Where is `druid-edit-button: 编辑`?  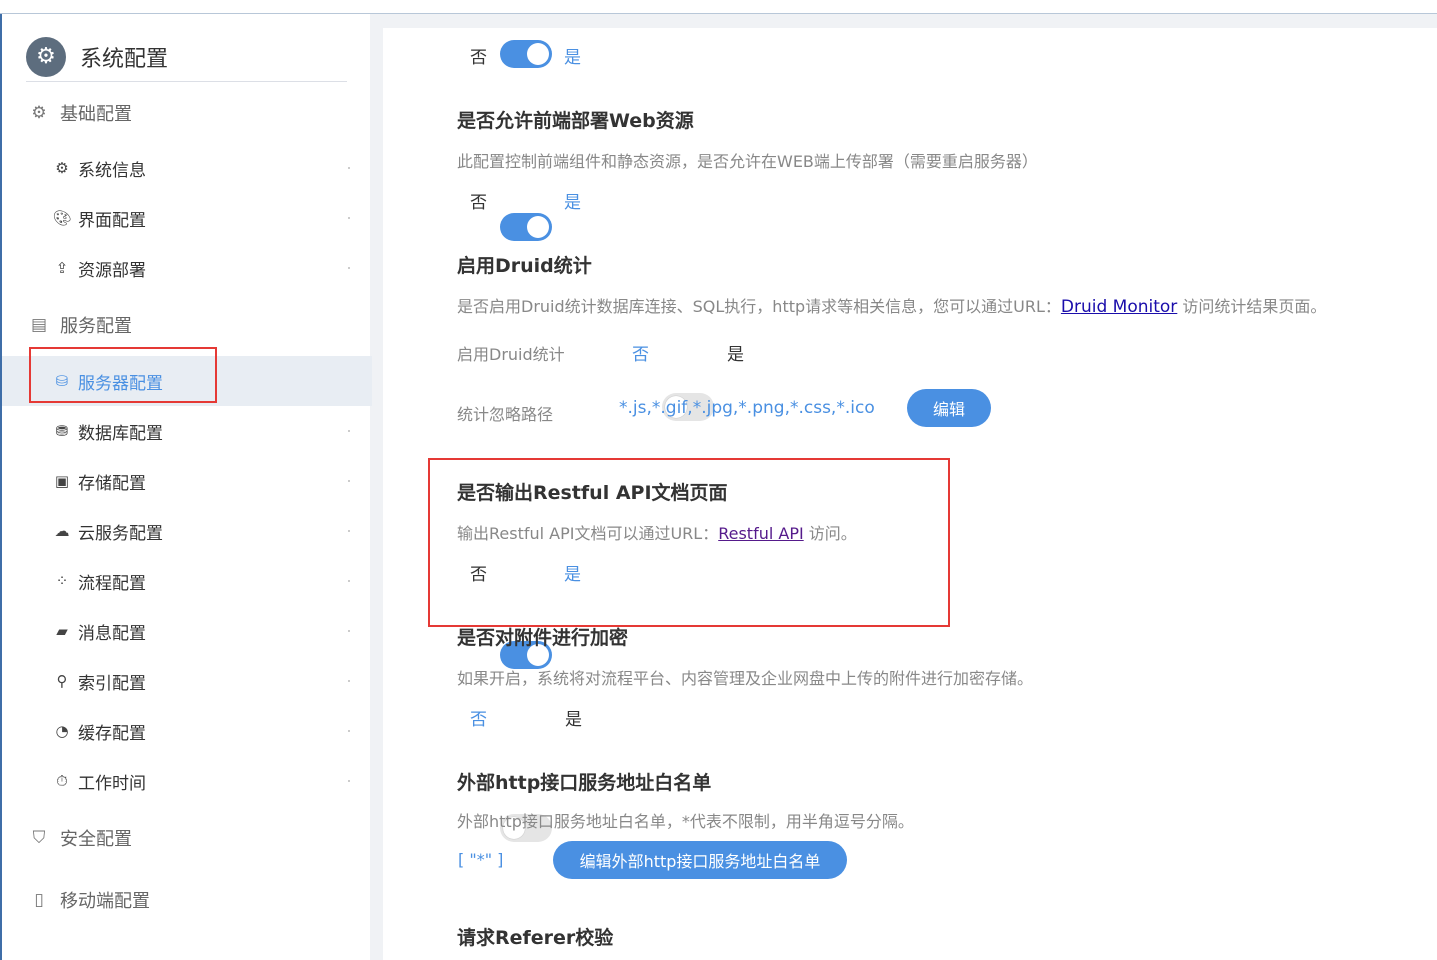
druid-edit-button: 编辑 is located at coordinates (949, 408).